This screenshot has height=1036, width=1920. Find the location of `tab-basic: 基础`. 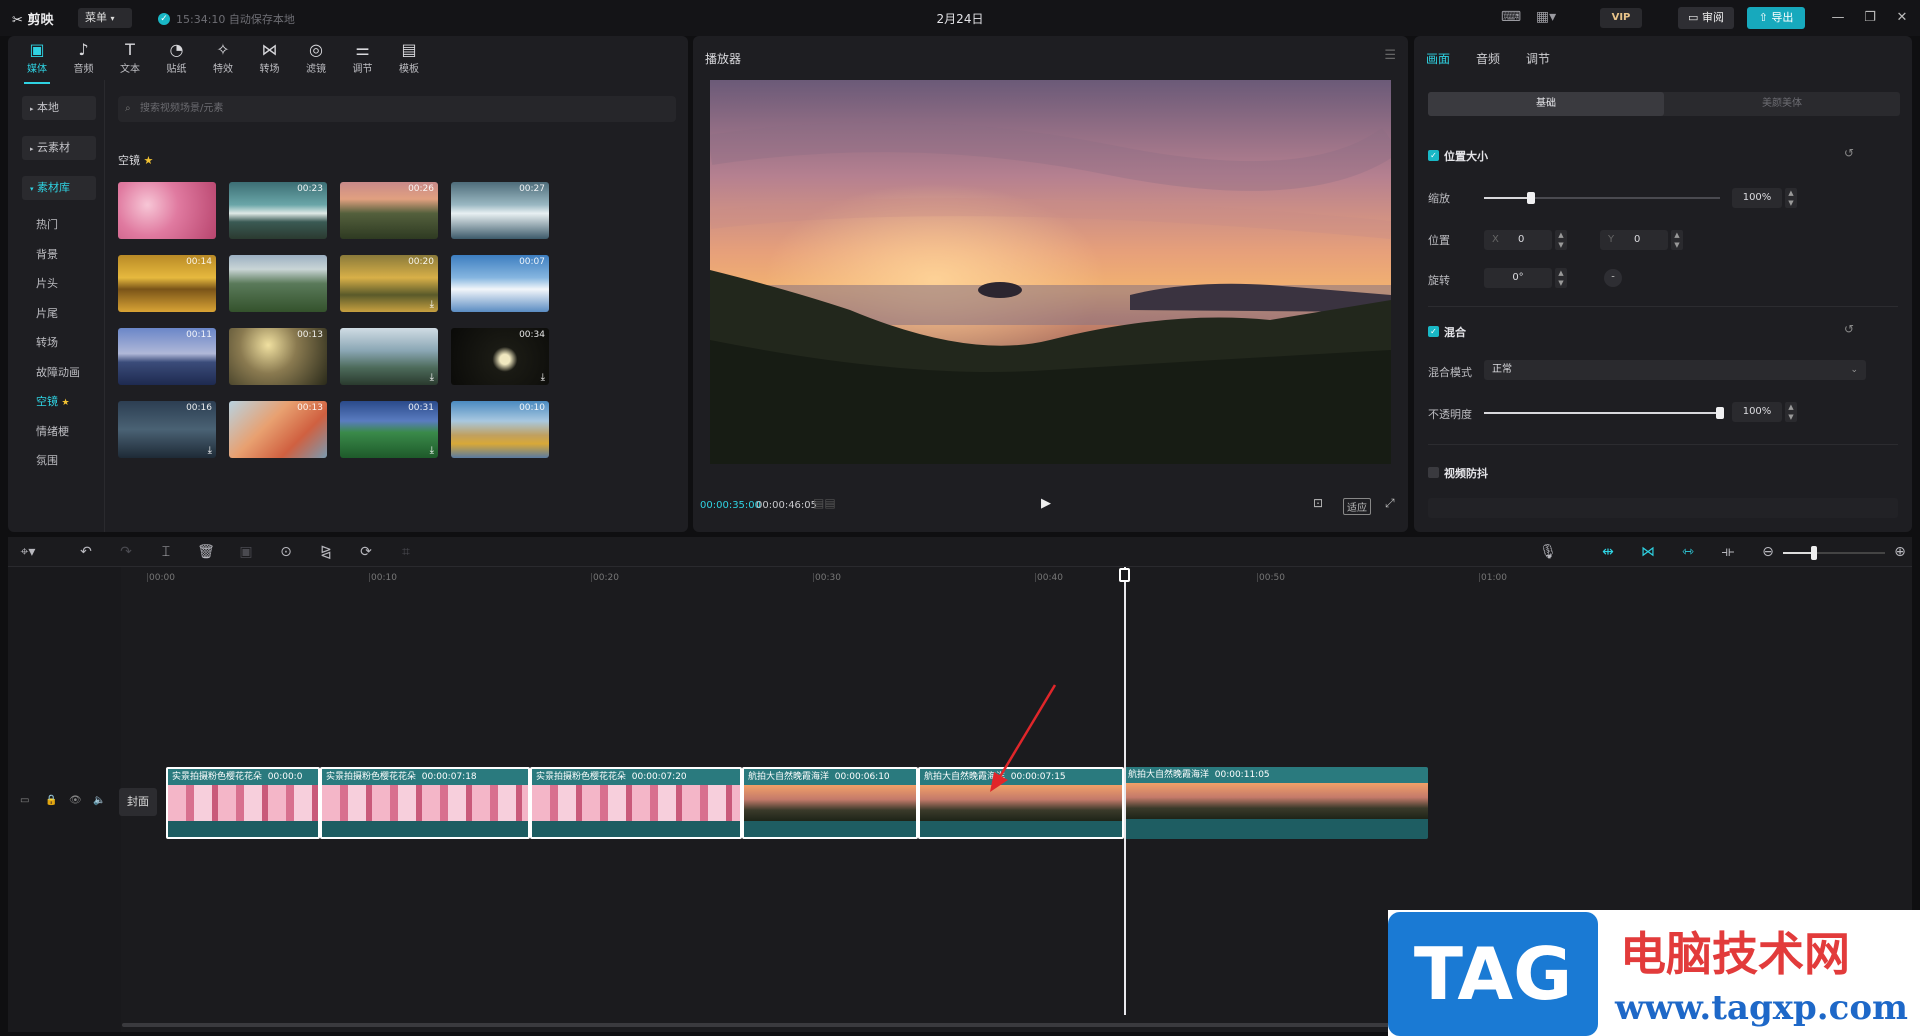

tab-basic: 基础 is located at coordinates (1546, 104).